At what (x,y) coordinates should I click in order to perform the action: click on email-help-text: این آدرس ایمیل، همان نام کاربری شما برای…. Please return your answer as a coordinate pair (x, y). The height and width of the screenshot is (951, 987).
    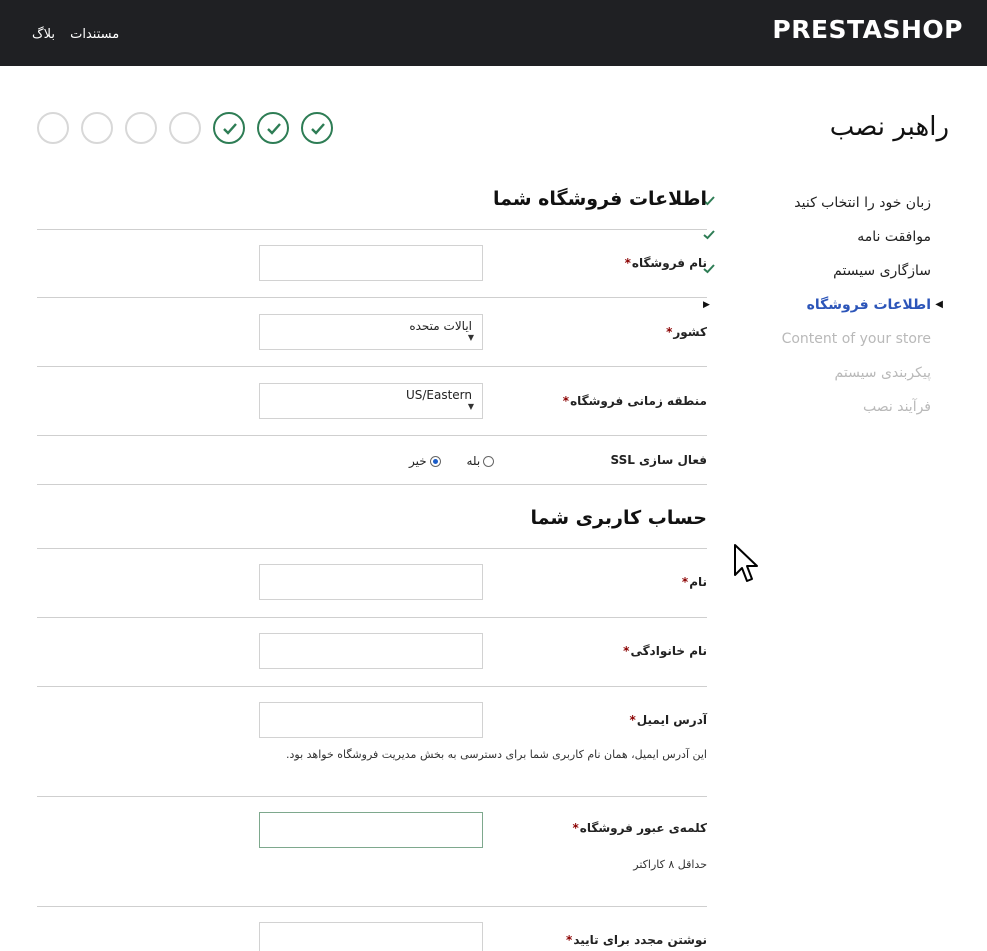
    Looking at the image, I should click on (496, 754).